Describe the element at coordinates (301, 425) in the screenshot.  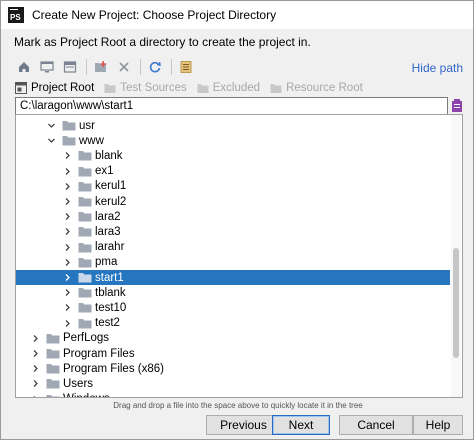
I see `next-button: Next` at that location.